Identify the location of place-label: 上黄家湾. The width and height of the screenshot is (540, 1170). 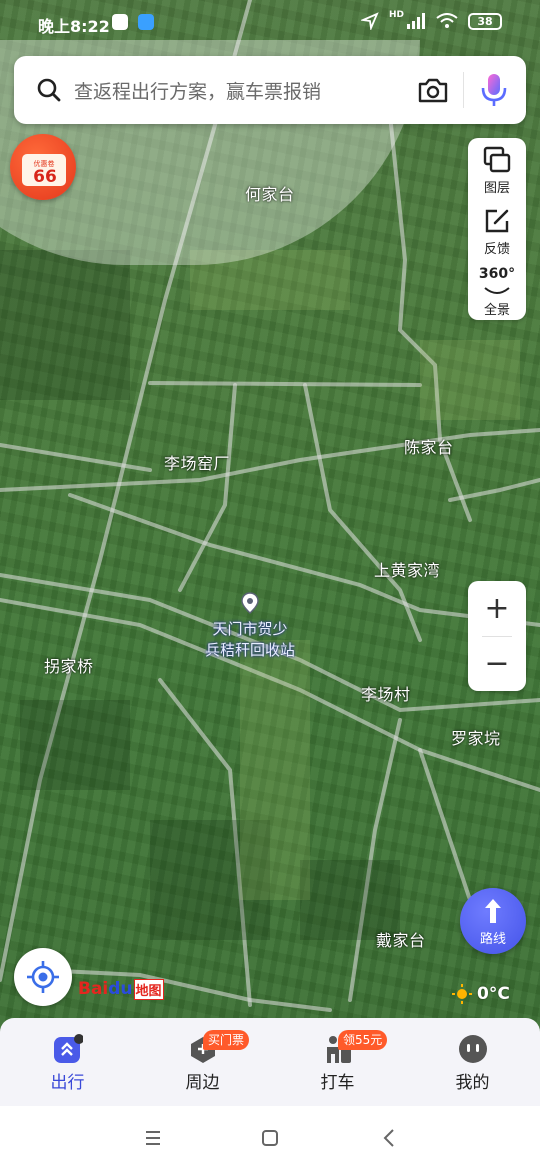
(407, 569).